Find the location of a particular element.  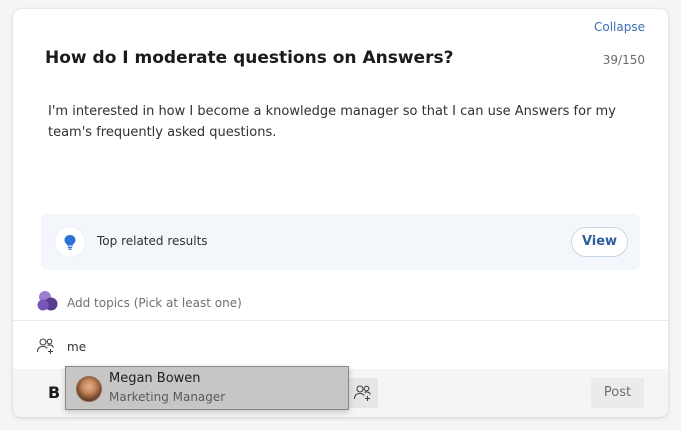

add-topics-input: Add topics (Pick at least one) is located at coordinates (154, 303).